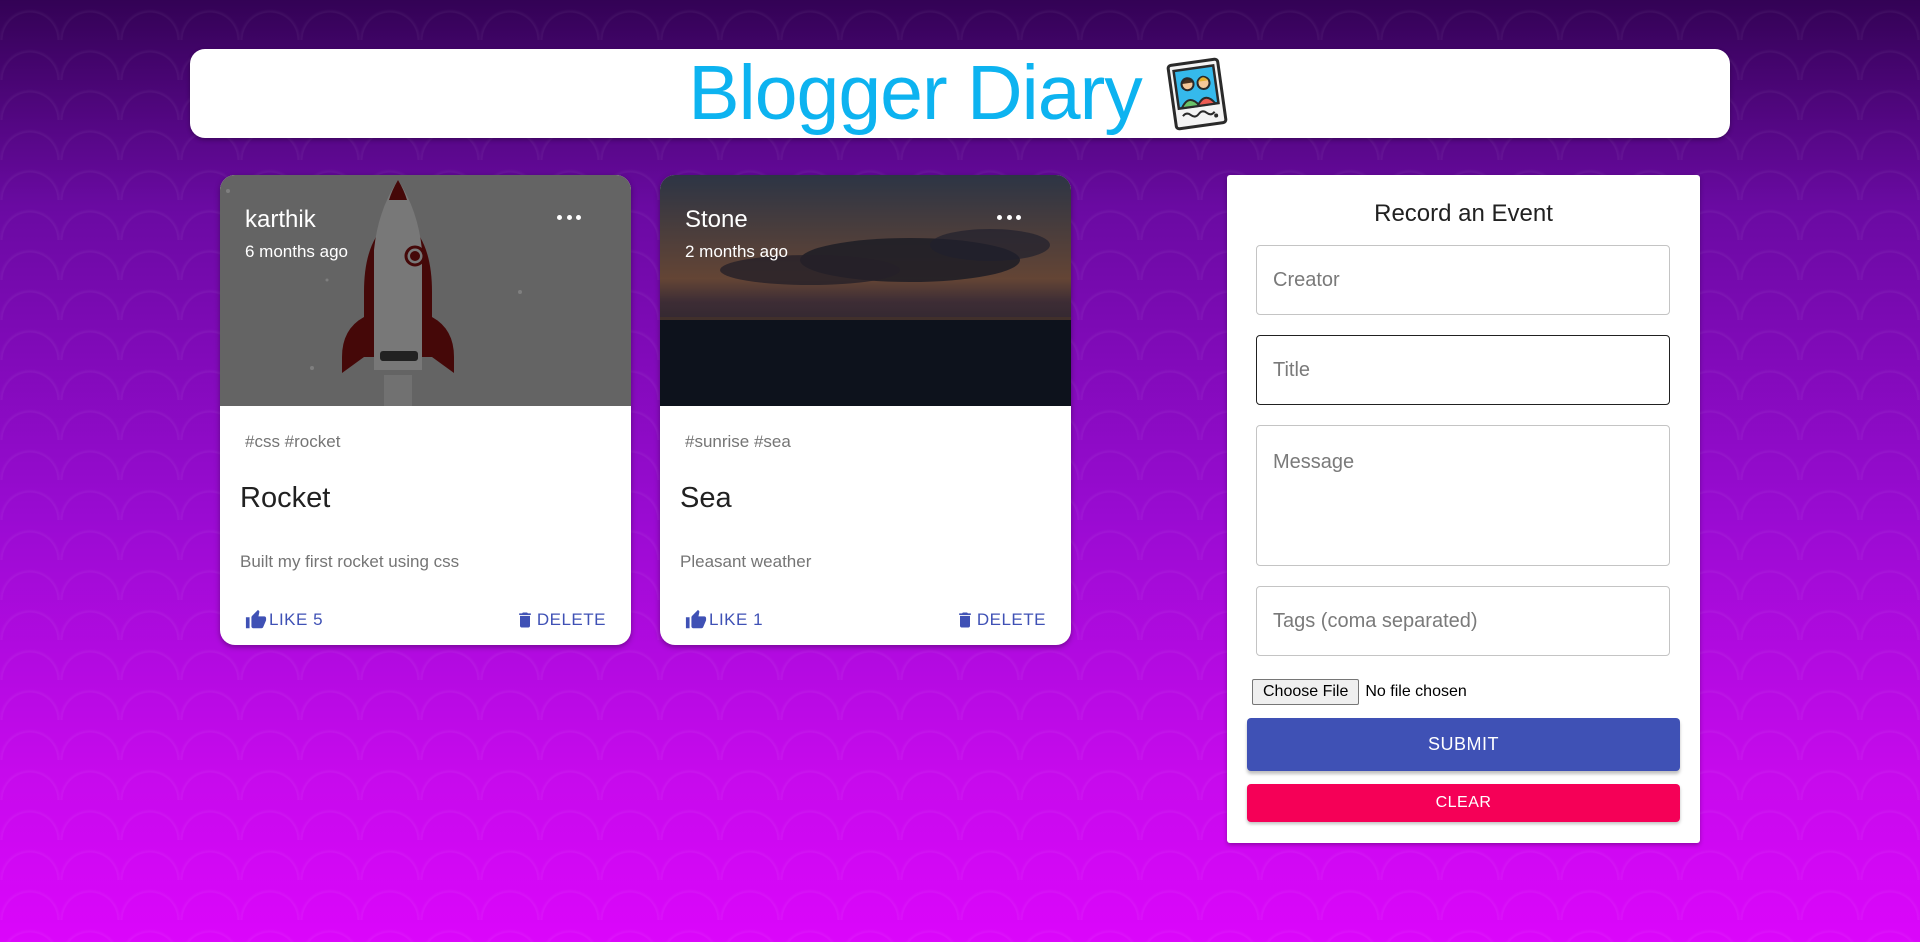 Image resolution: width=1920 pixels, height=942 pixels. What do you see at coordinates (1463, 621) in the screenshot?
I see `tags-field` at bounding box center [1463, 621].